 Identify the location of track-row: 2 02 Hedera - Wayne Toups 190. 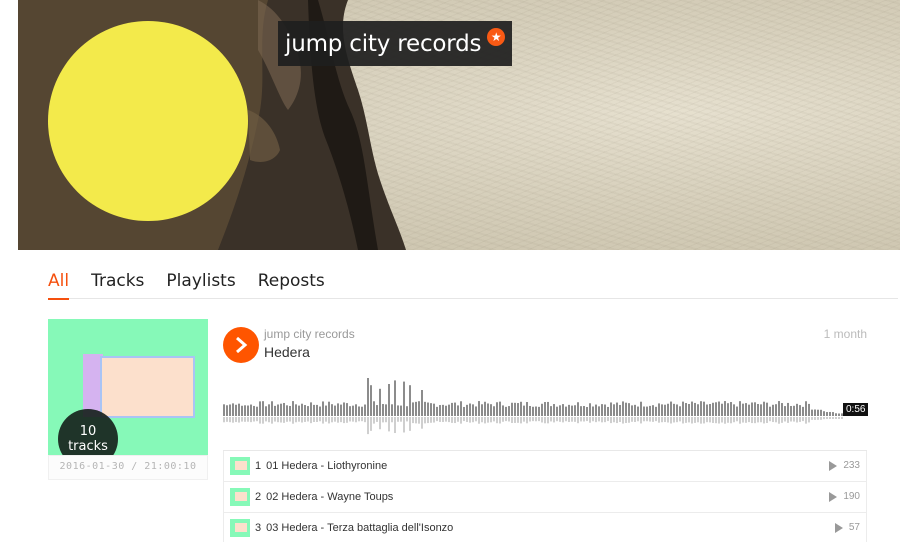
(545, 497).